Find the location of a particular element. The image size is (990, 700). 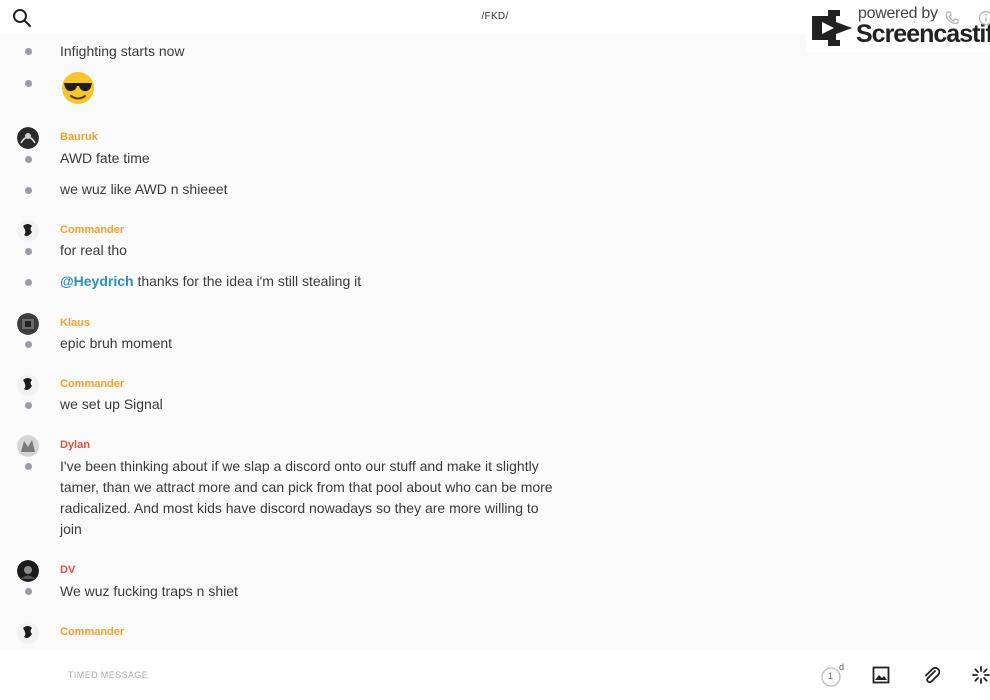

message-text: for real tho is located at coordinates (93, 250).